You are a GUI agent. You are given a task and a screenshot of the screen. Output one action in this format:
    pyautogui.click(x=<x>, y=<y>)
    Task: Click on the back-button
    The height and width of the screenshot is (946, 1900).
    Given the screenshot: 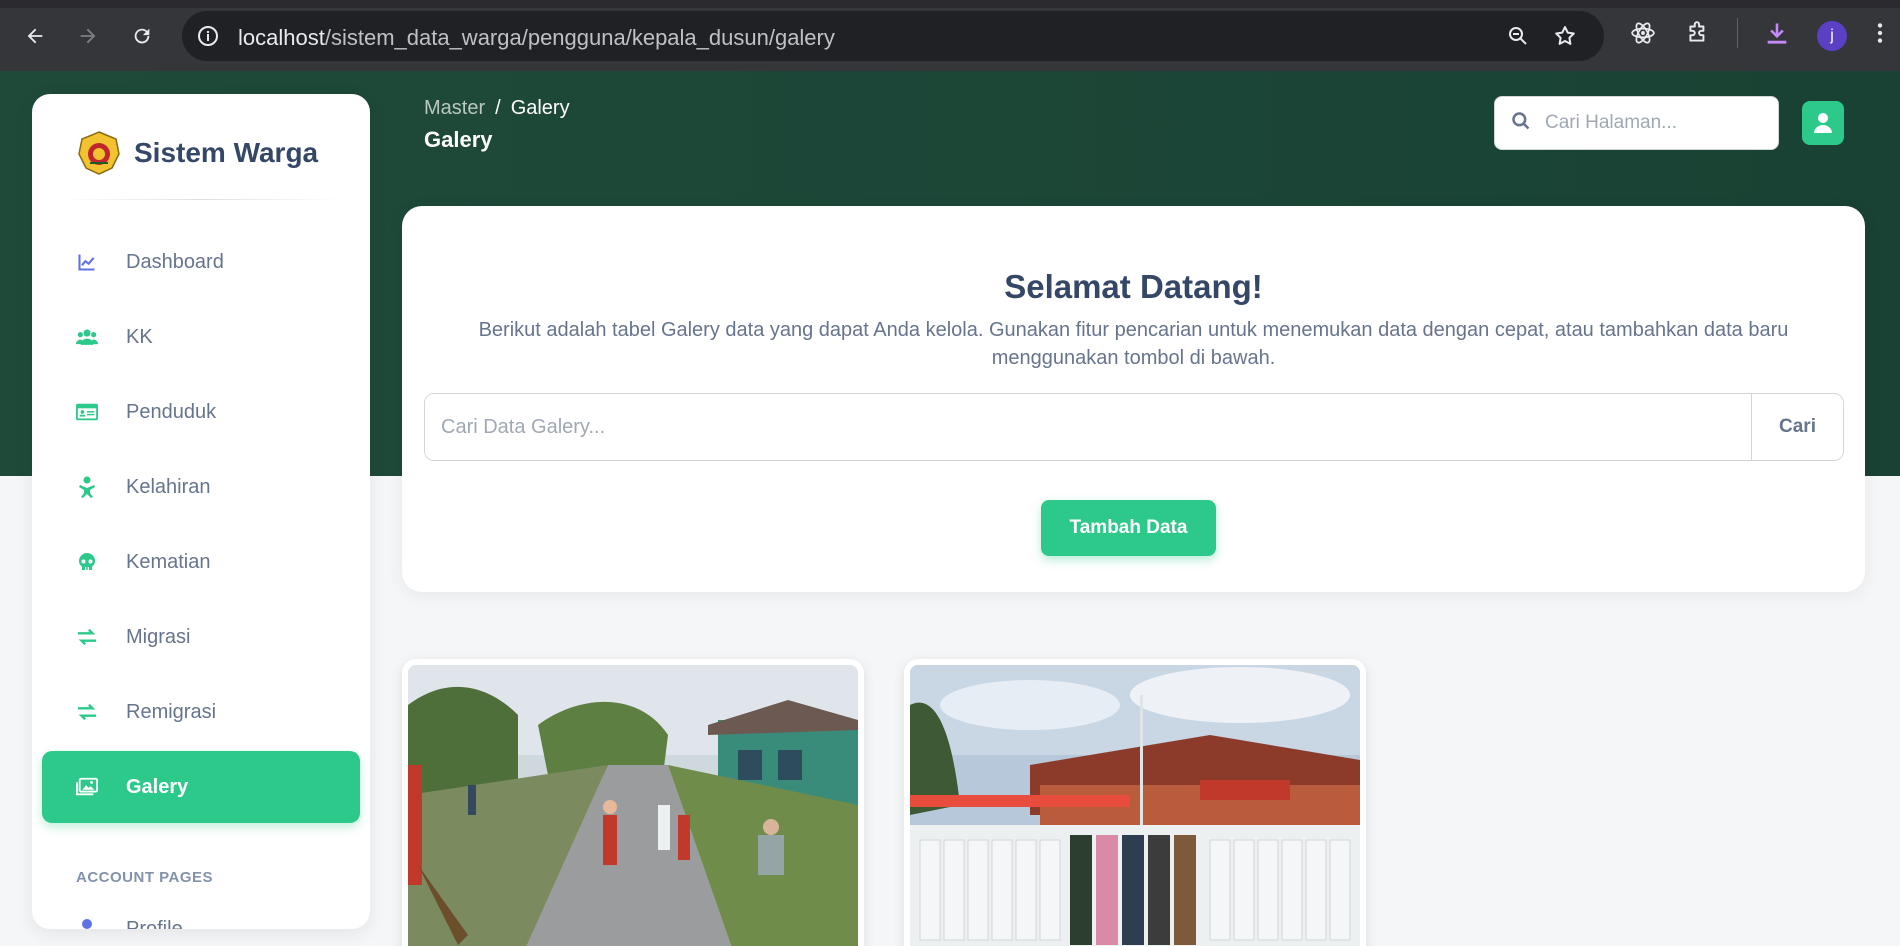 What is the action you would take?
    pyautogui.click(x=35, y=36)
    